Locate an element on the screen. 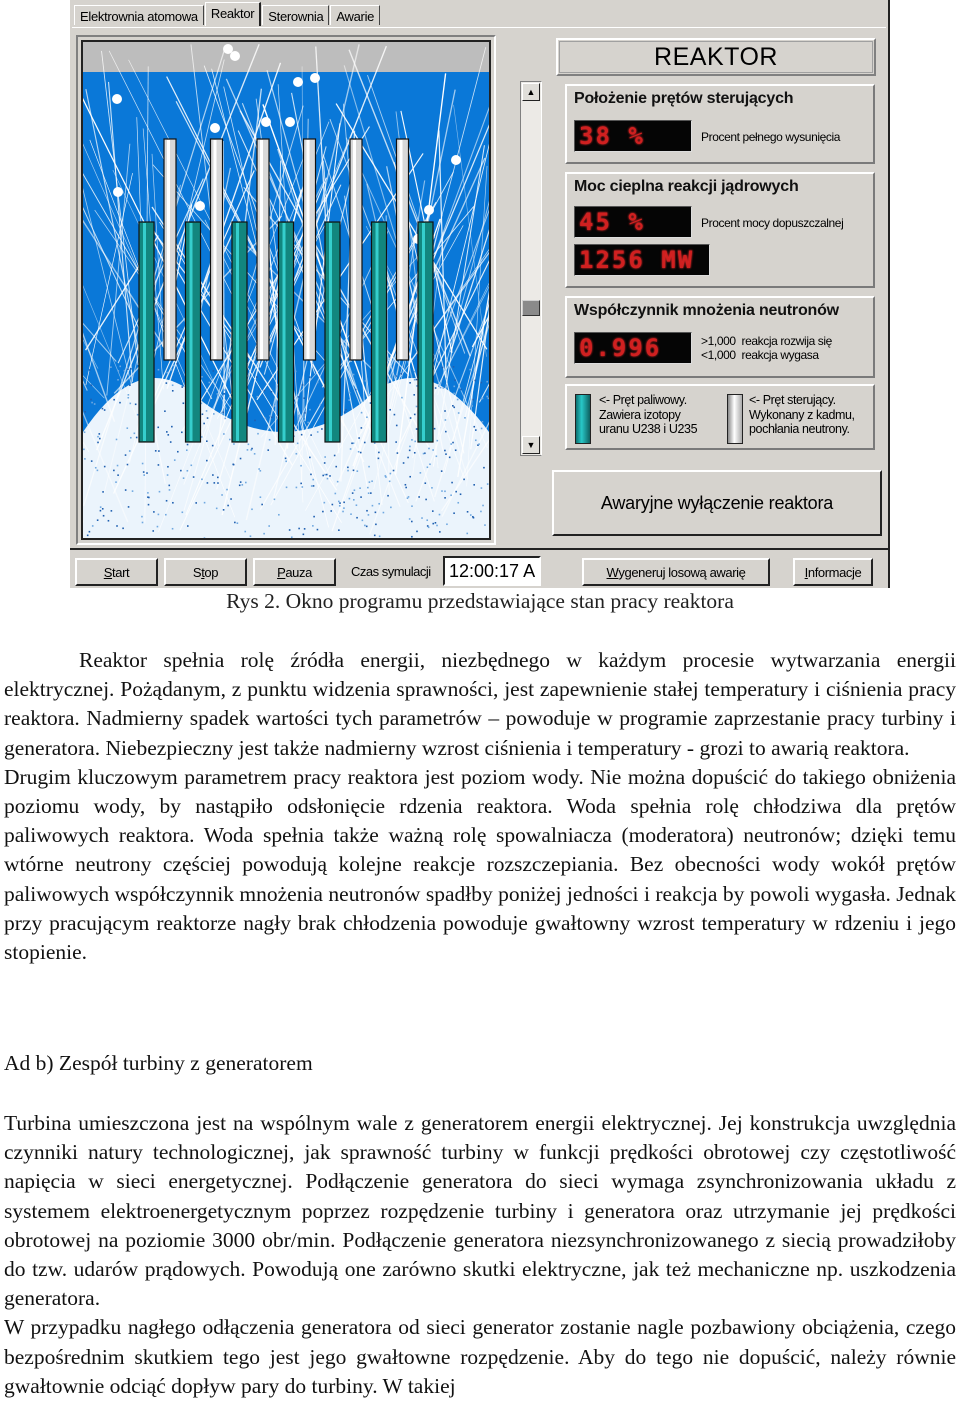 The width and height of the screenshot is (960, 1428). info-button: Informacje is located at coordinates (833, 572).